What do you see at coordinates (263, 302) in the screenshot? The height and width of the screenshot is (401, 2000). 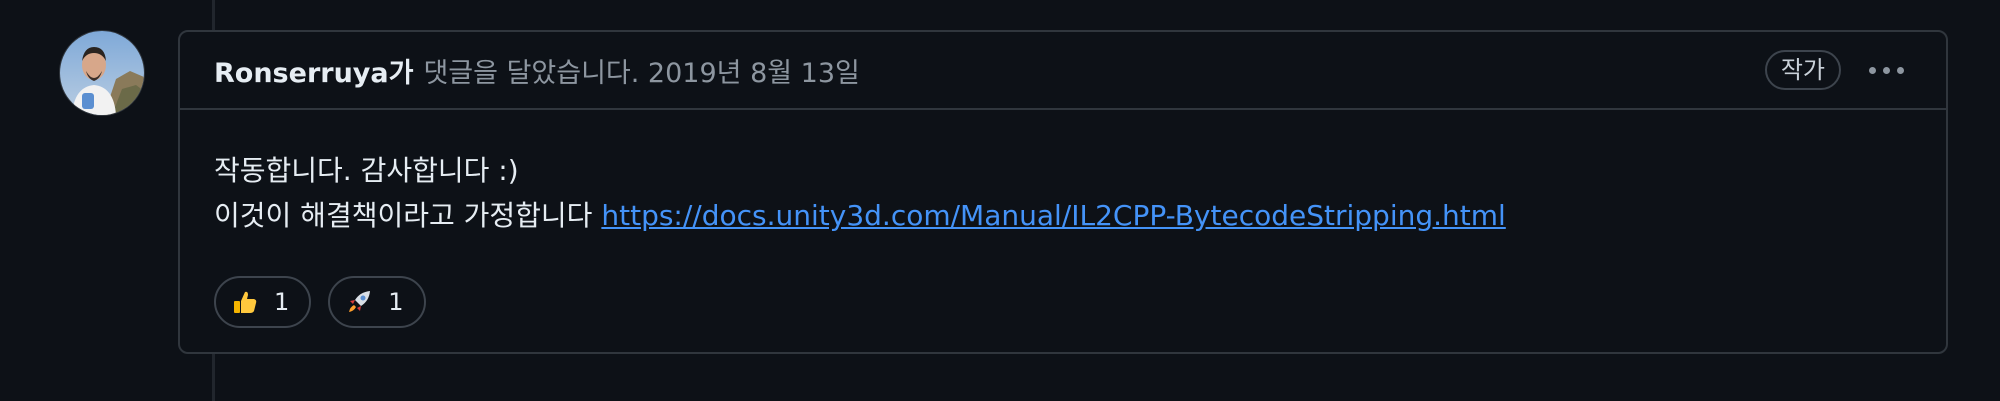 I see `reaction-thumbs-up: 1` at bounding box center [263, 302].